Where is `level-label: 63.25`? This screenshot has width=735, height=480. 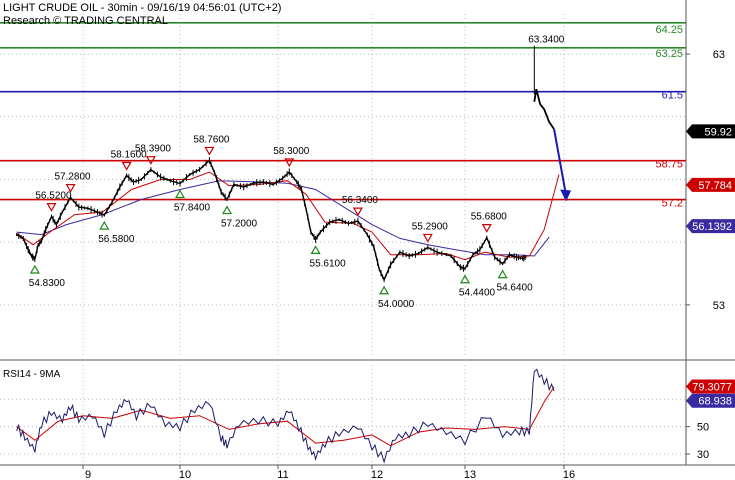
level-label: 63.25 is located at coordinates (669, 54).